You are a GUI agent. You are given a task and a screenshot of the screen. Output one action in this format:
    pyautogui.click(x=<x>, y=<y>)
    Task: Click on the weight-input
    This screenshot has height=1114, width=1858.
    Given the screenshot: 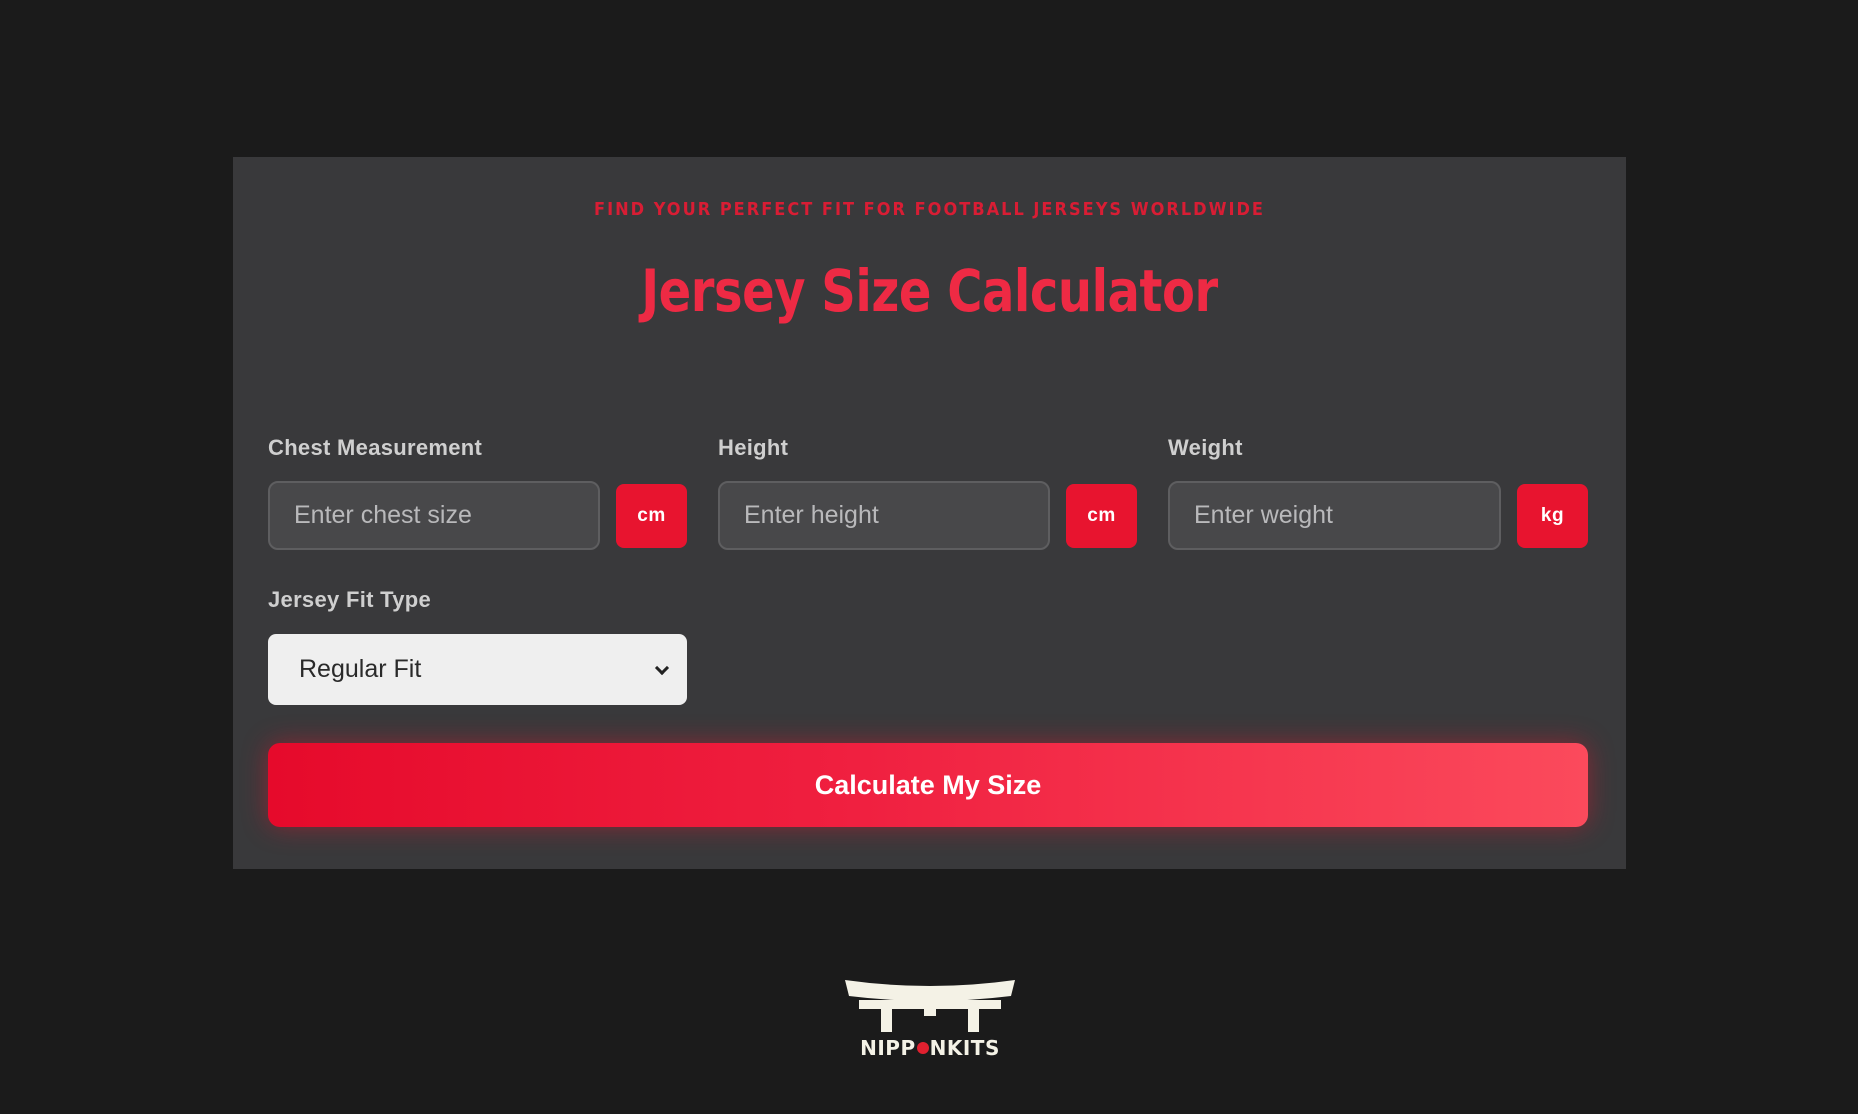 What is the action you would take?
    pyautogui.click(x=1334, y=515)
    